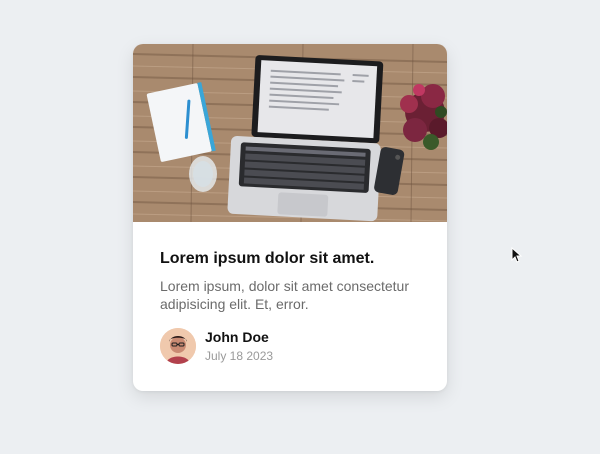  Describe the element at coordinates (239, 356) in the screenshot. I see `post-date: July 18 2023` at that location.